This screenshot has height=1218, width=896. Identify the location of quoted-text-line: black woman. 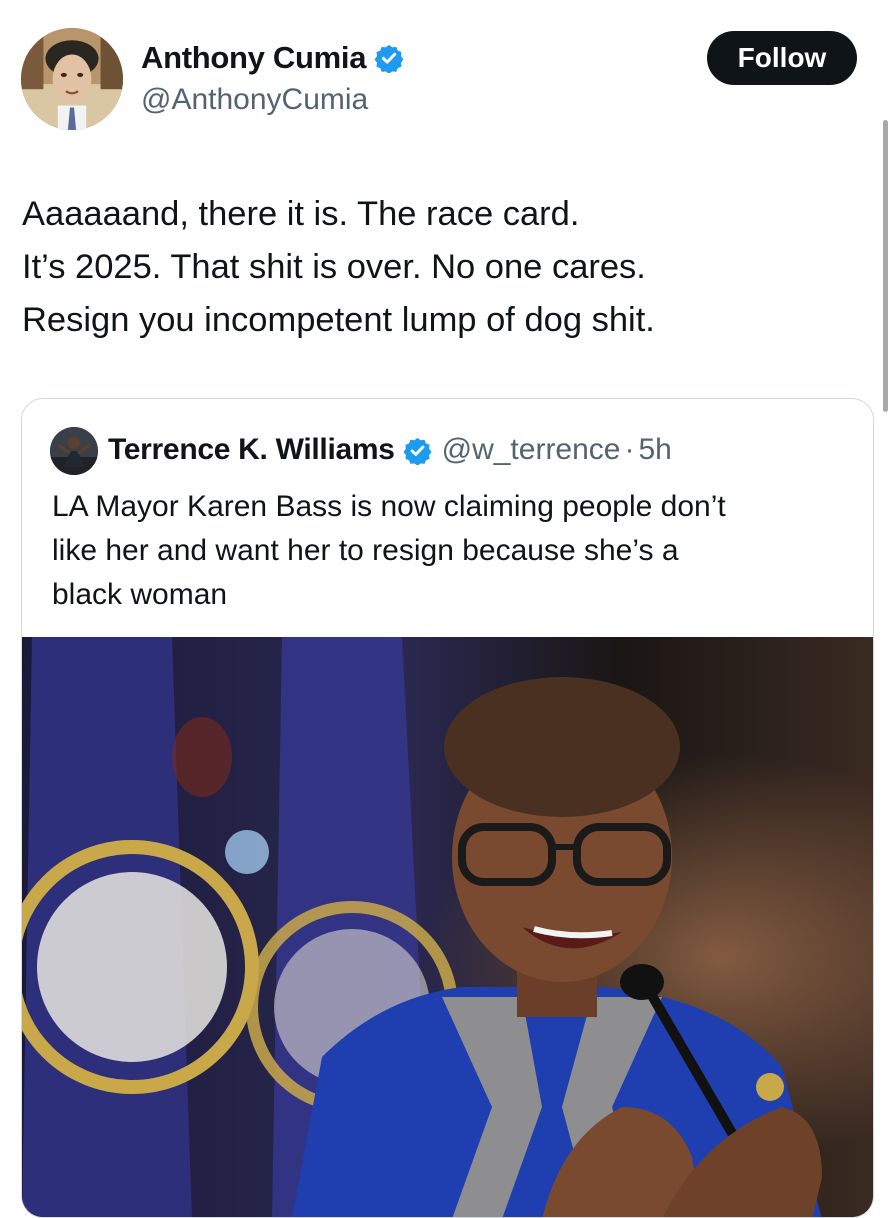
(140, 594).